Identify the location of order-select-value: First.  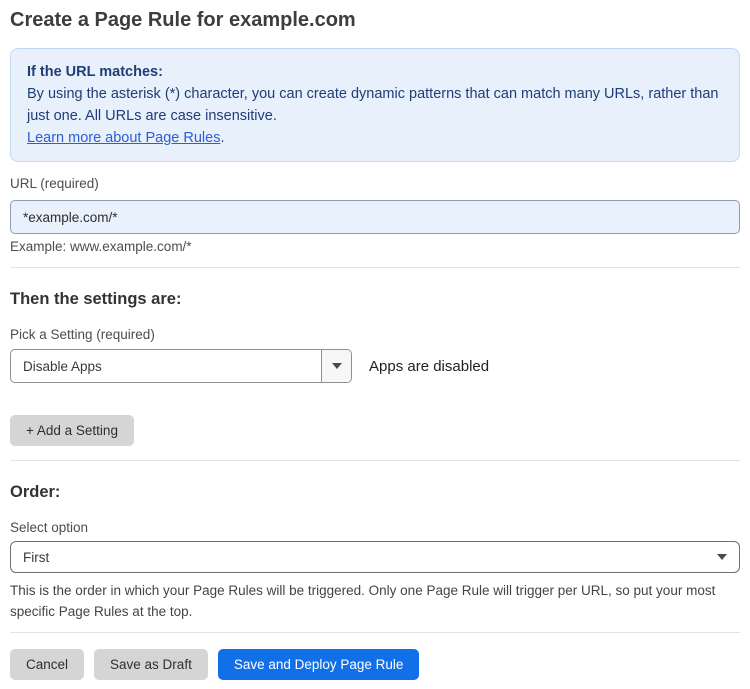
(36, 557).